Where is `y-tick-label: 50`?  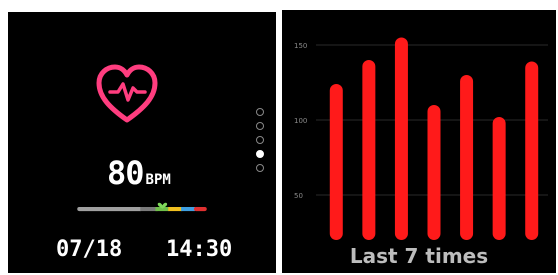 y-tick-label: 50 is located at coordinates (298, 196).